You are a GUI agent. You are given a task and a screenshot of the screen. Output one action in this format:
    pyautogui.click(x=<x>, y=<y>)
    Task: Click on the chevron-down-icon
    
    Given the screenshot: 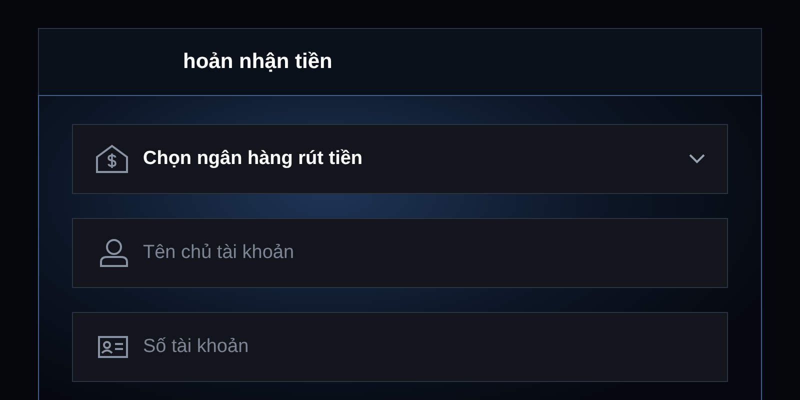 What is the action you would take?
    pyautogui.click(x=697, y=159)
    